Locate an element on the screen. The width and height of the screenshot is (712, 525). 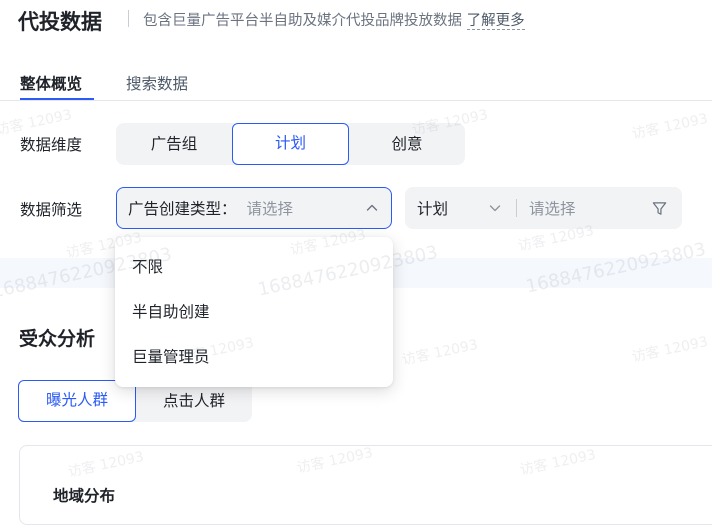
learn-more-link: 了解更多 is located at coordinates (495, 21).